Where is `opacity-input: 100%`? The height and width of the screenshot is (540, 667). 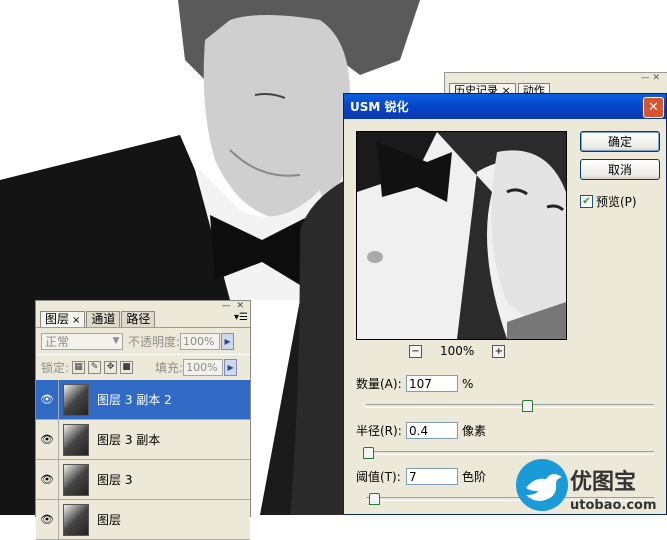
opacity-input: 100% is located at coordinates (200, 341).